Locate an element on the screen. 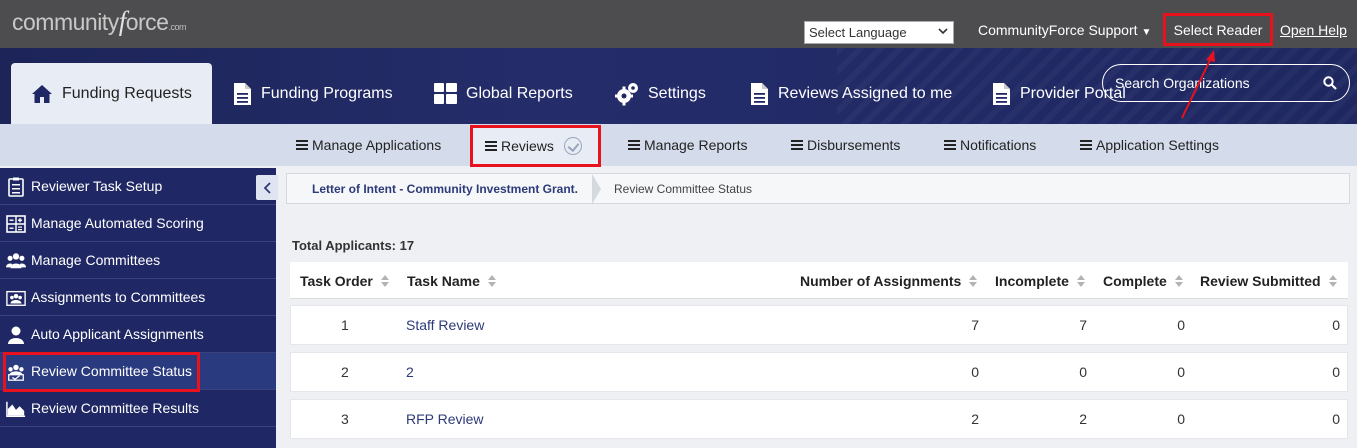 This screenshot has width=1357, height=448. col-task-name: Task Name is located at coordinates (451, 280).